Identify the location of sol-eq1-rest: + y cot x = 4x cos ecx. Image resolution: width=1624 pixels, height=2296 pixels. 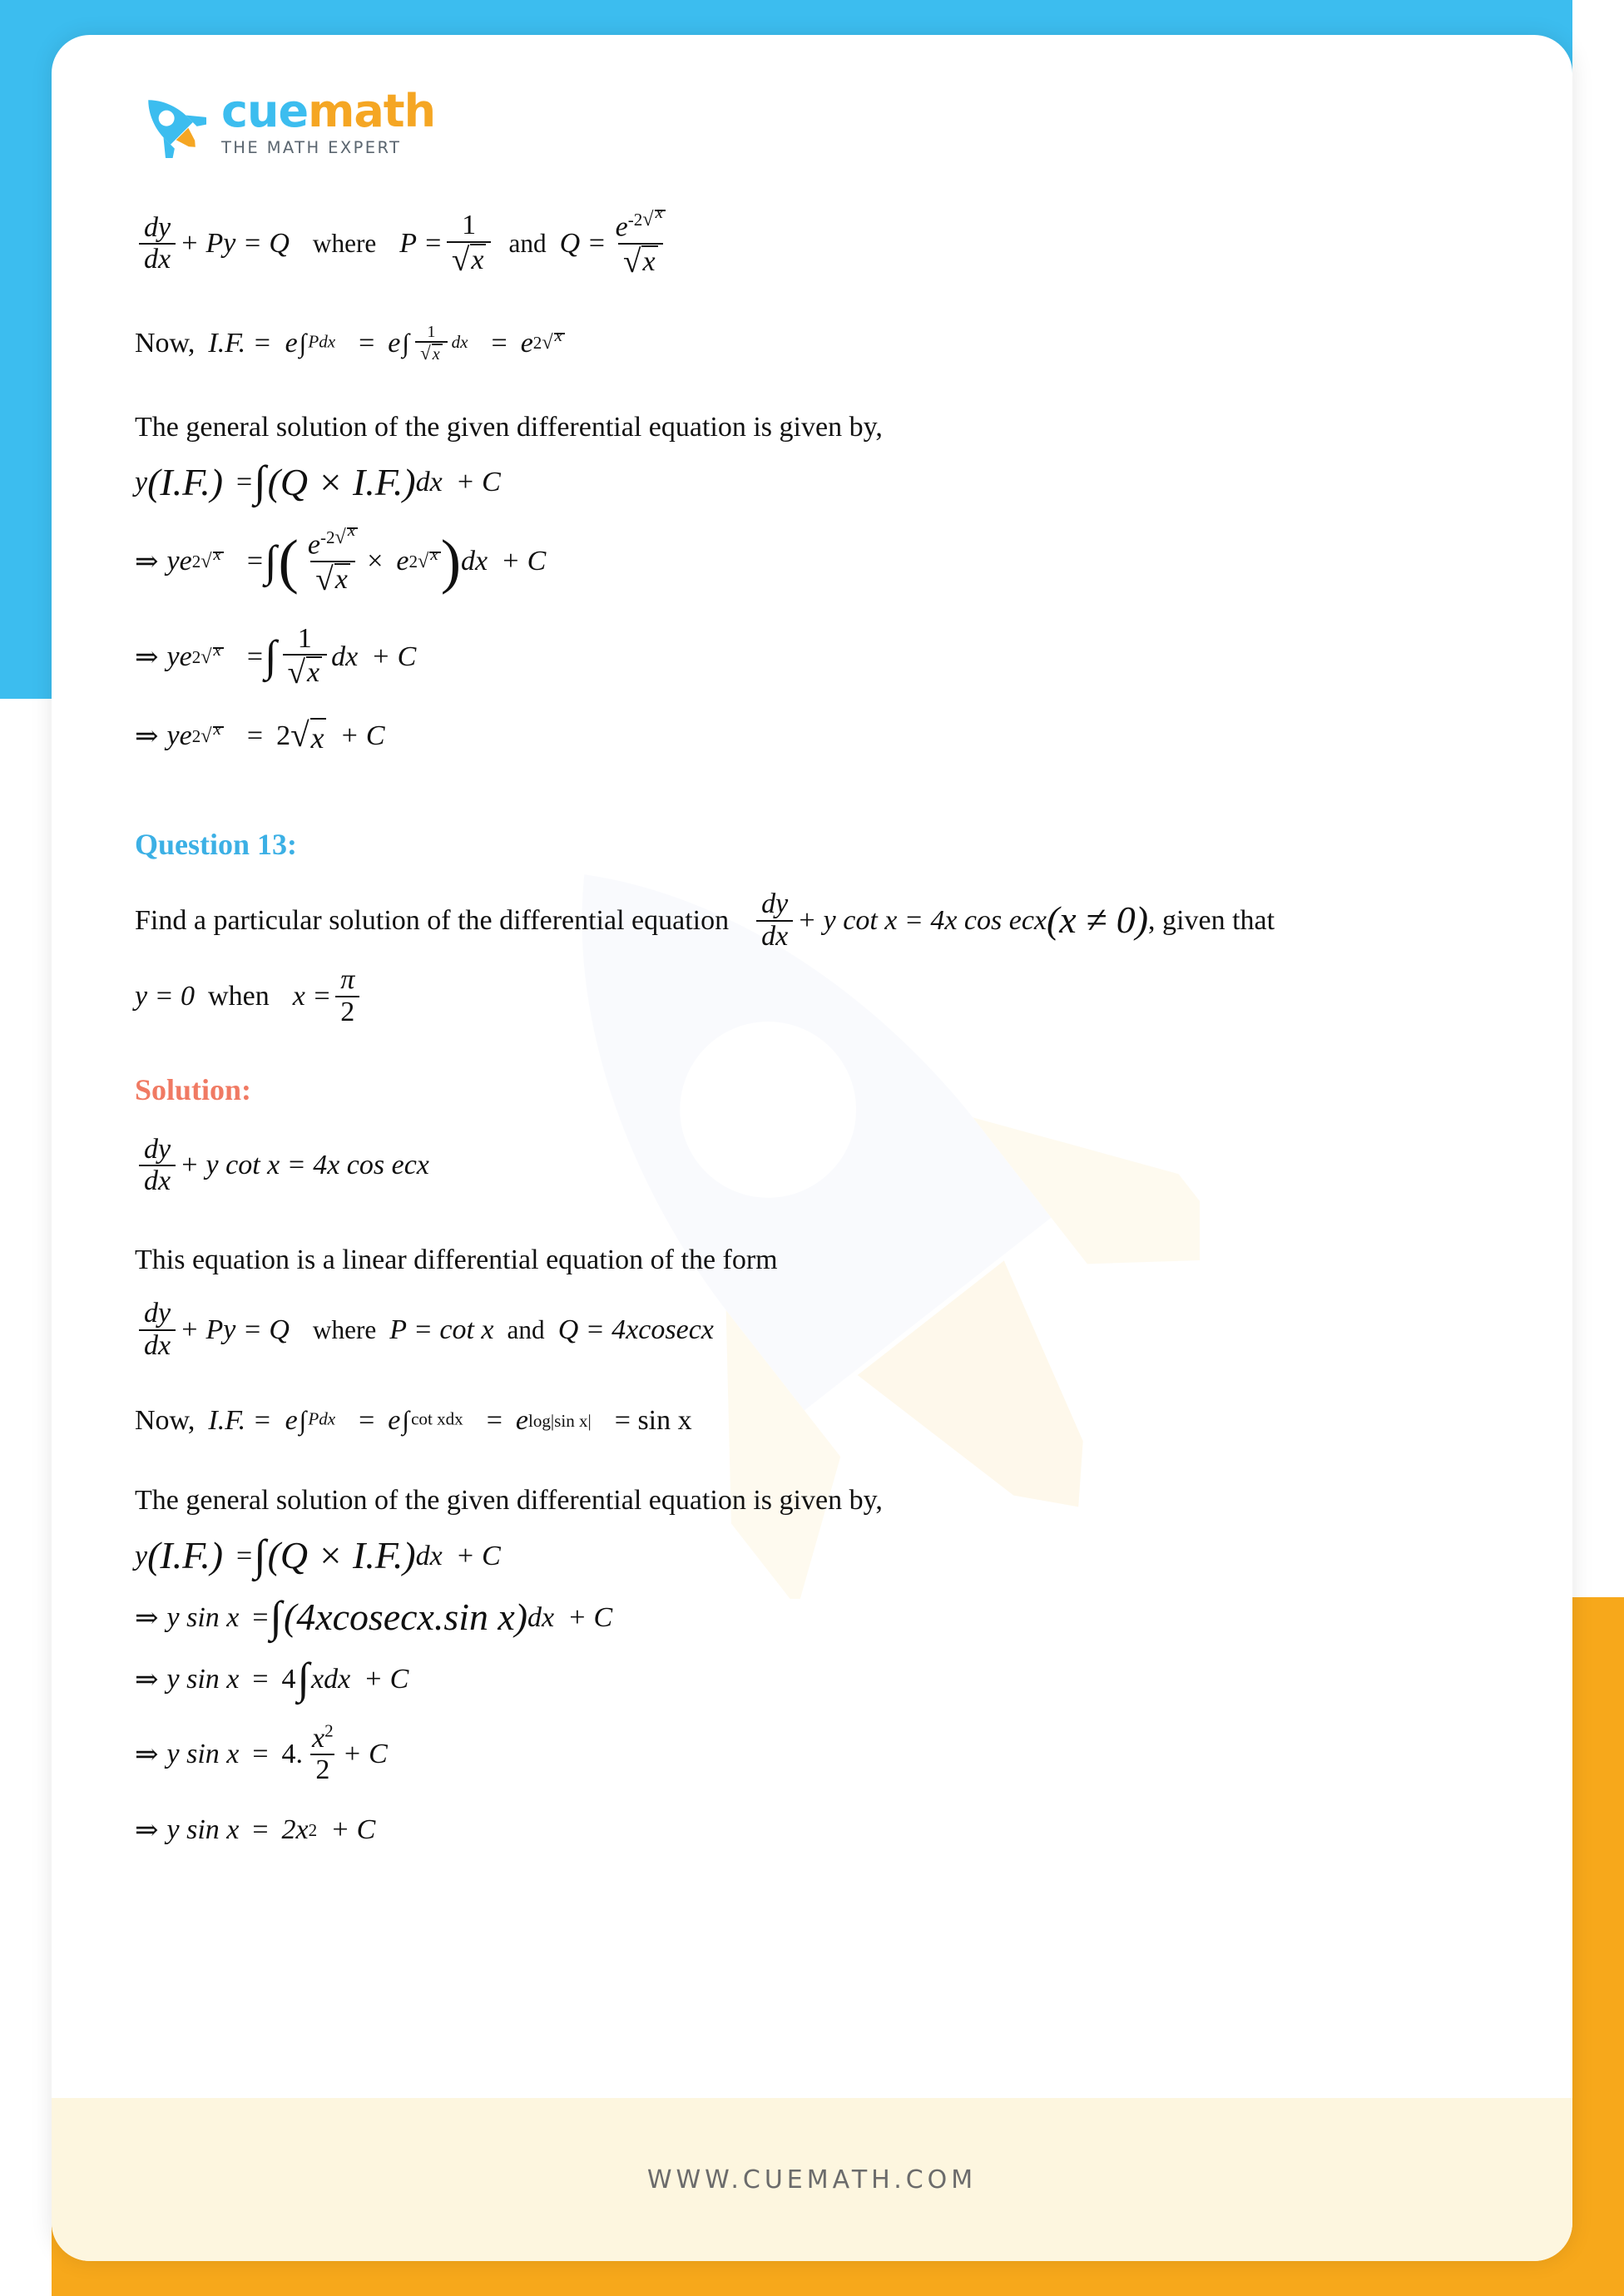
(304, 1165).